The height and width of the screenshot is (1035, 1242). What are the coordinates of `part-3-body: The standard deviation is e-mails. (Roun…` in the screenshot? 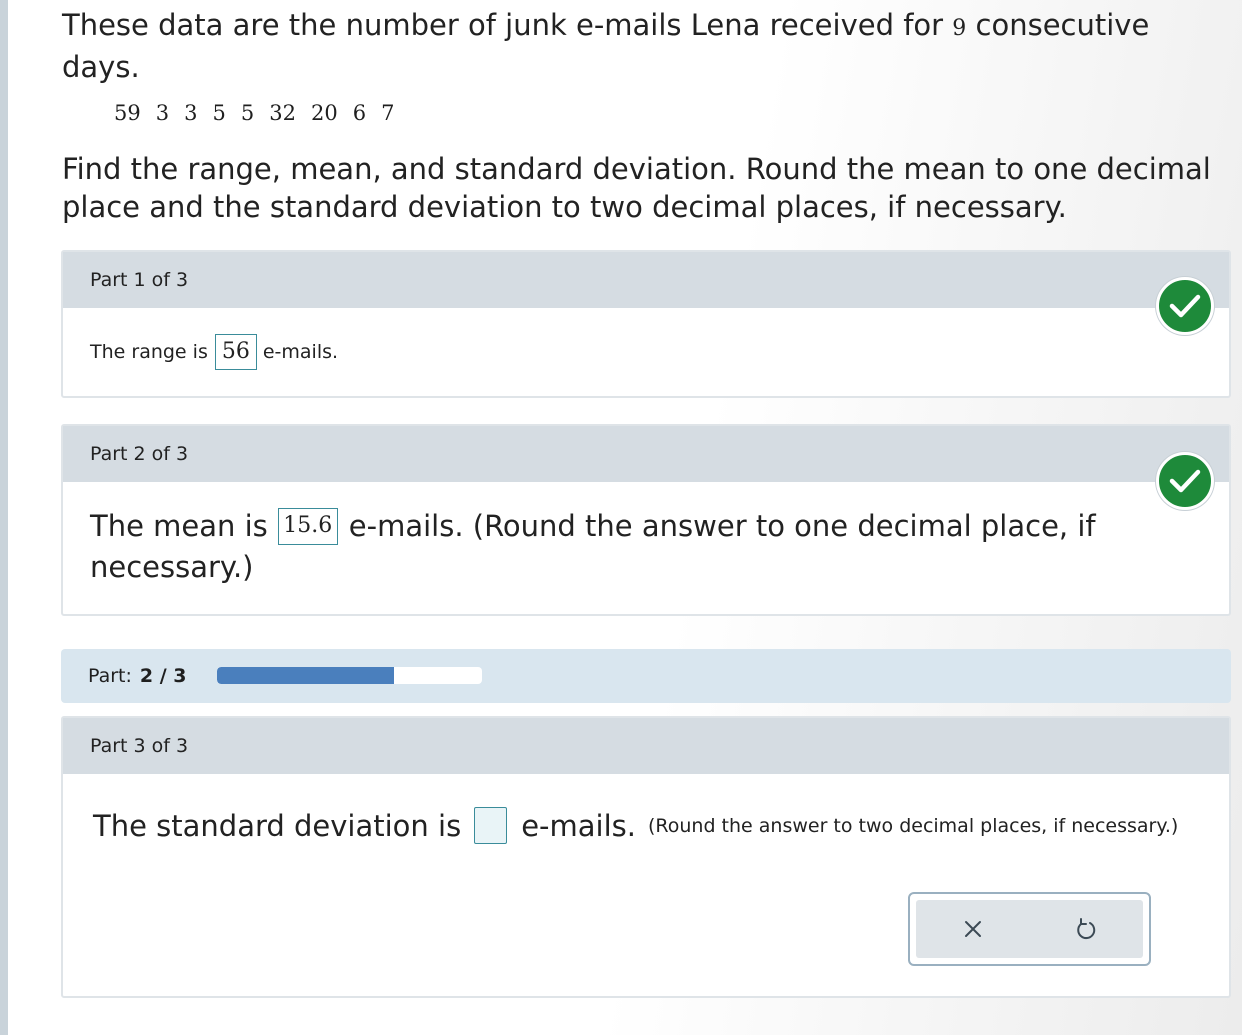 It's located at (646, 809).